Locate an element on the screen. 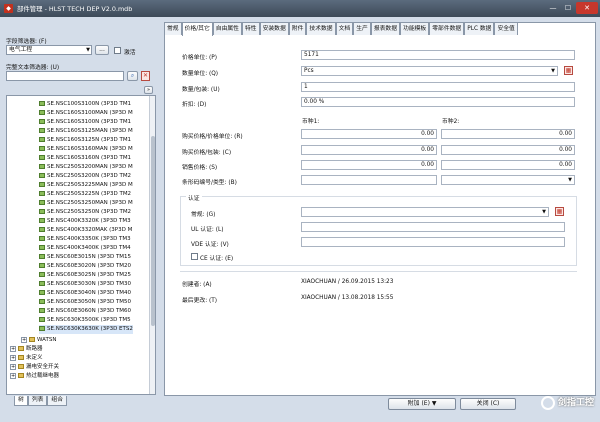 The image size is (600, 422). field-filter-select: 电气工程 ▼ is located at coordinates (49, 50).